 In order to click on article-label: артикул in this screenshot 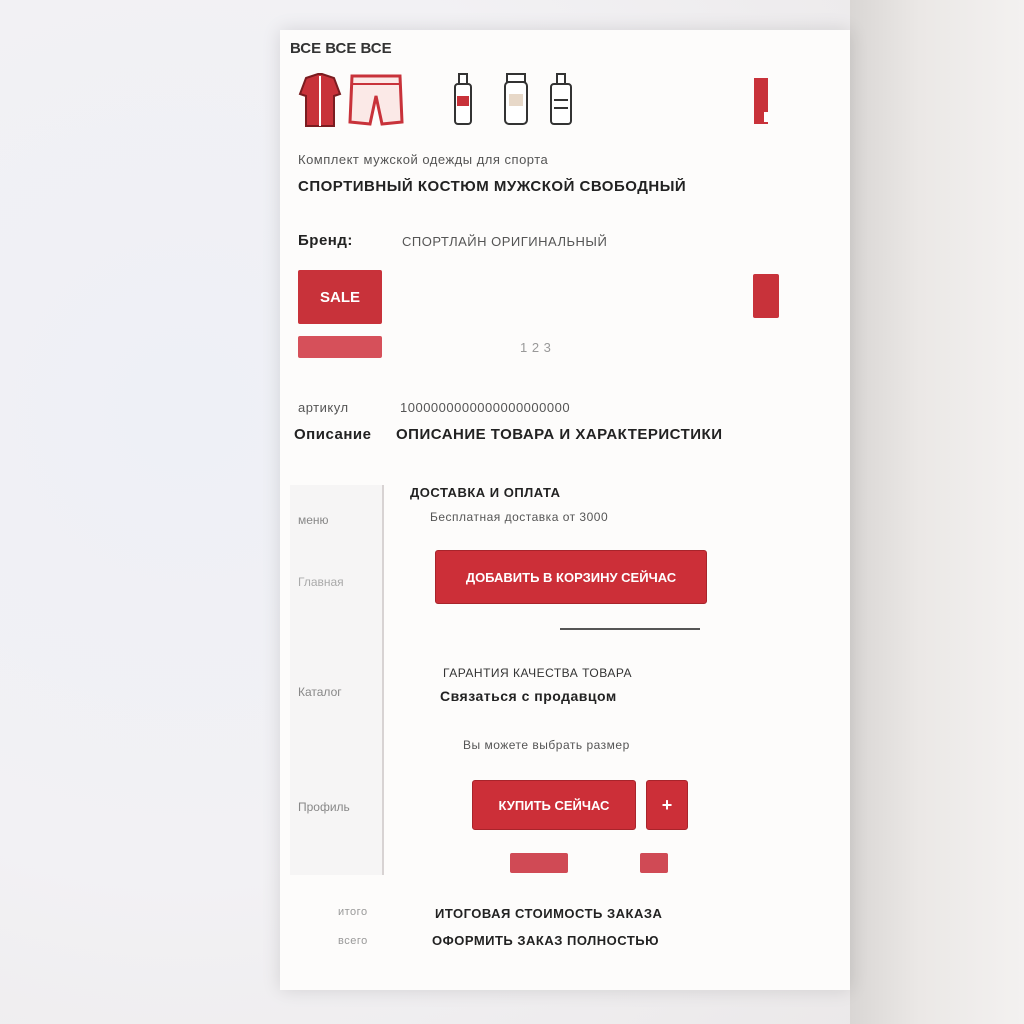, I will do `click(323, 407)`.